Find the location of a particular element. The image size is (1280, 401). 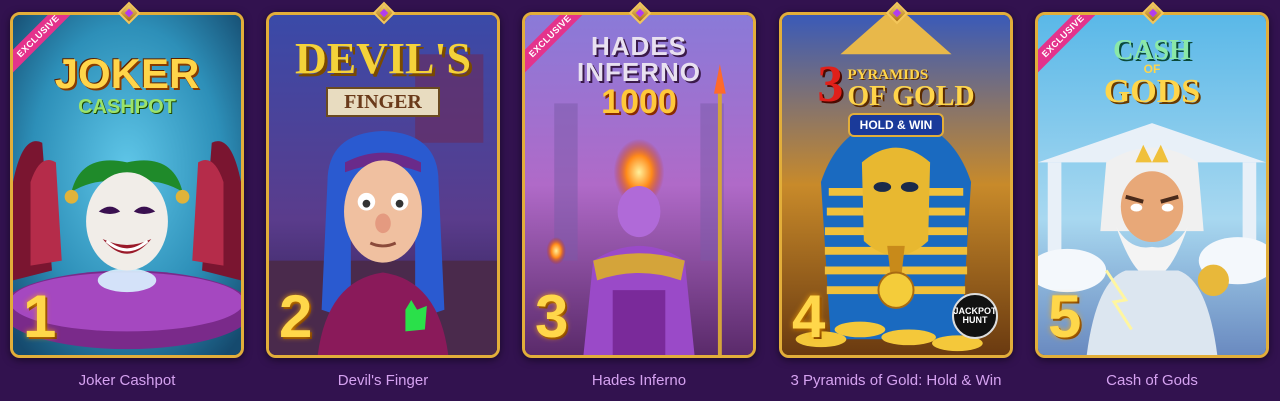

rank-number: 4 is located at coordinates (809, 316).